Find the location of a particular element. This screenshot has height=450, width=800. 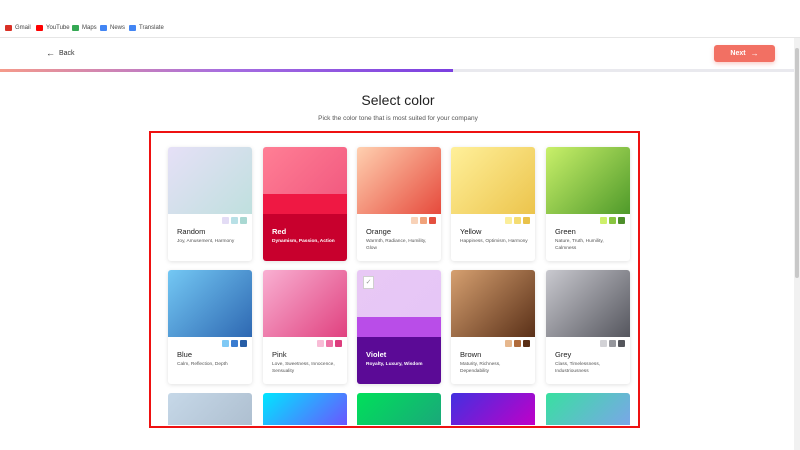

maps-icon is located at coordinates (75, 28).